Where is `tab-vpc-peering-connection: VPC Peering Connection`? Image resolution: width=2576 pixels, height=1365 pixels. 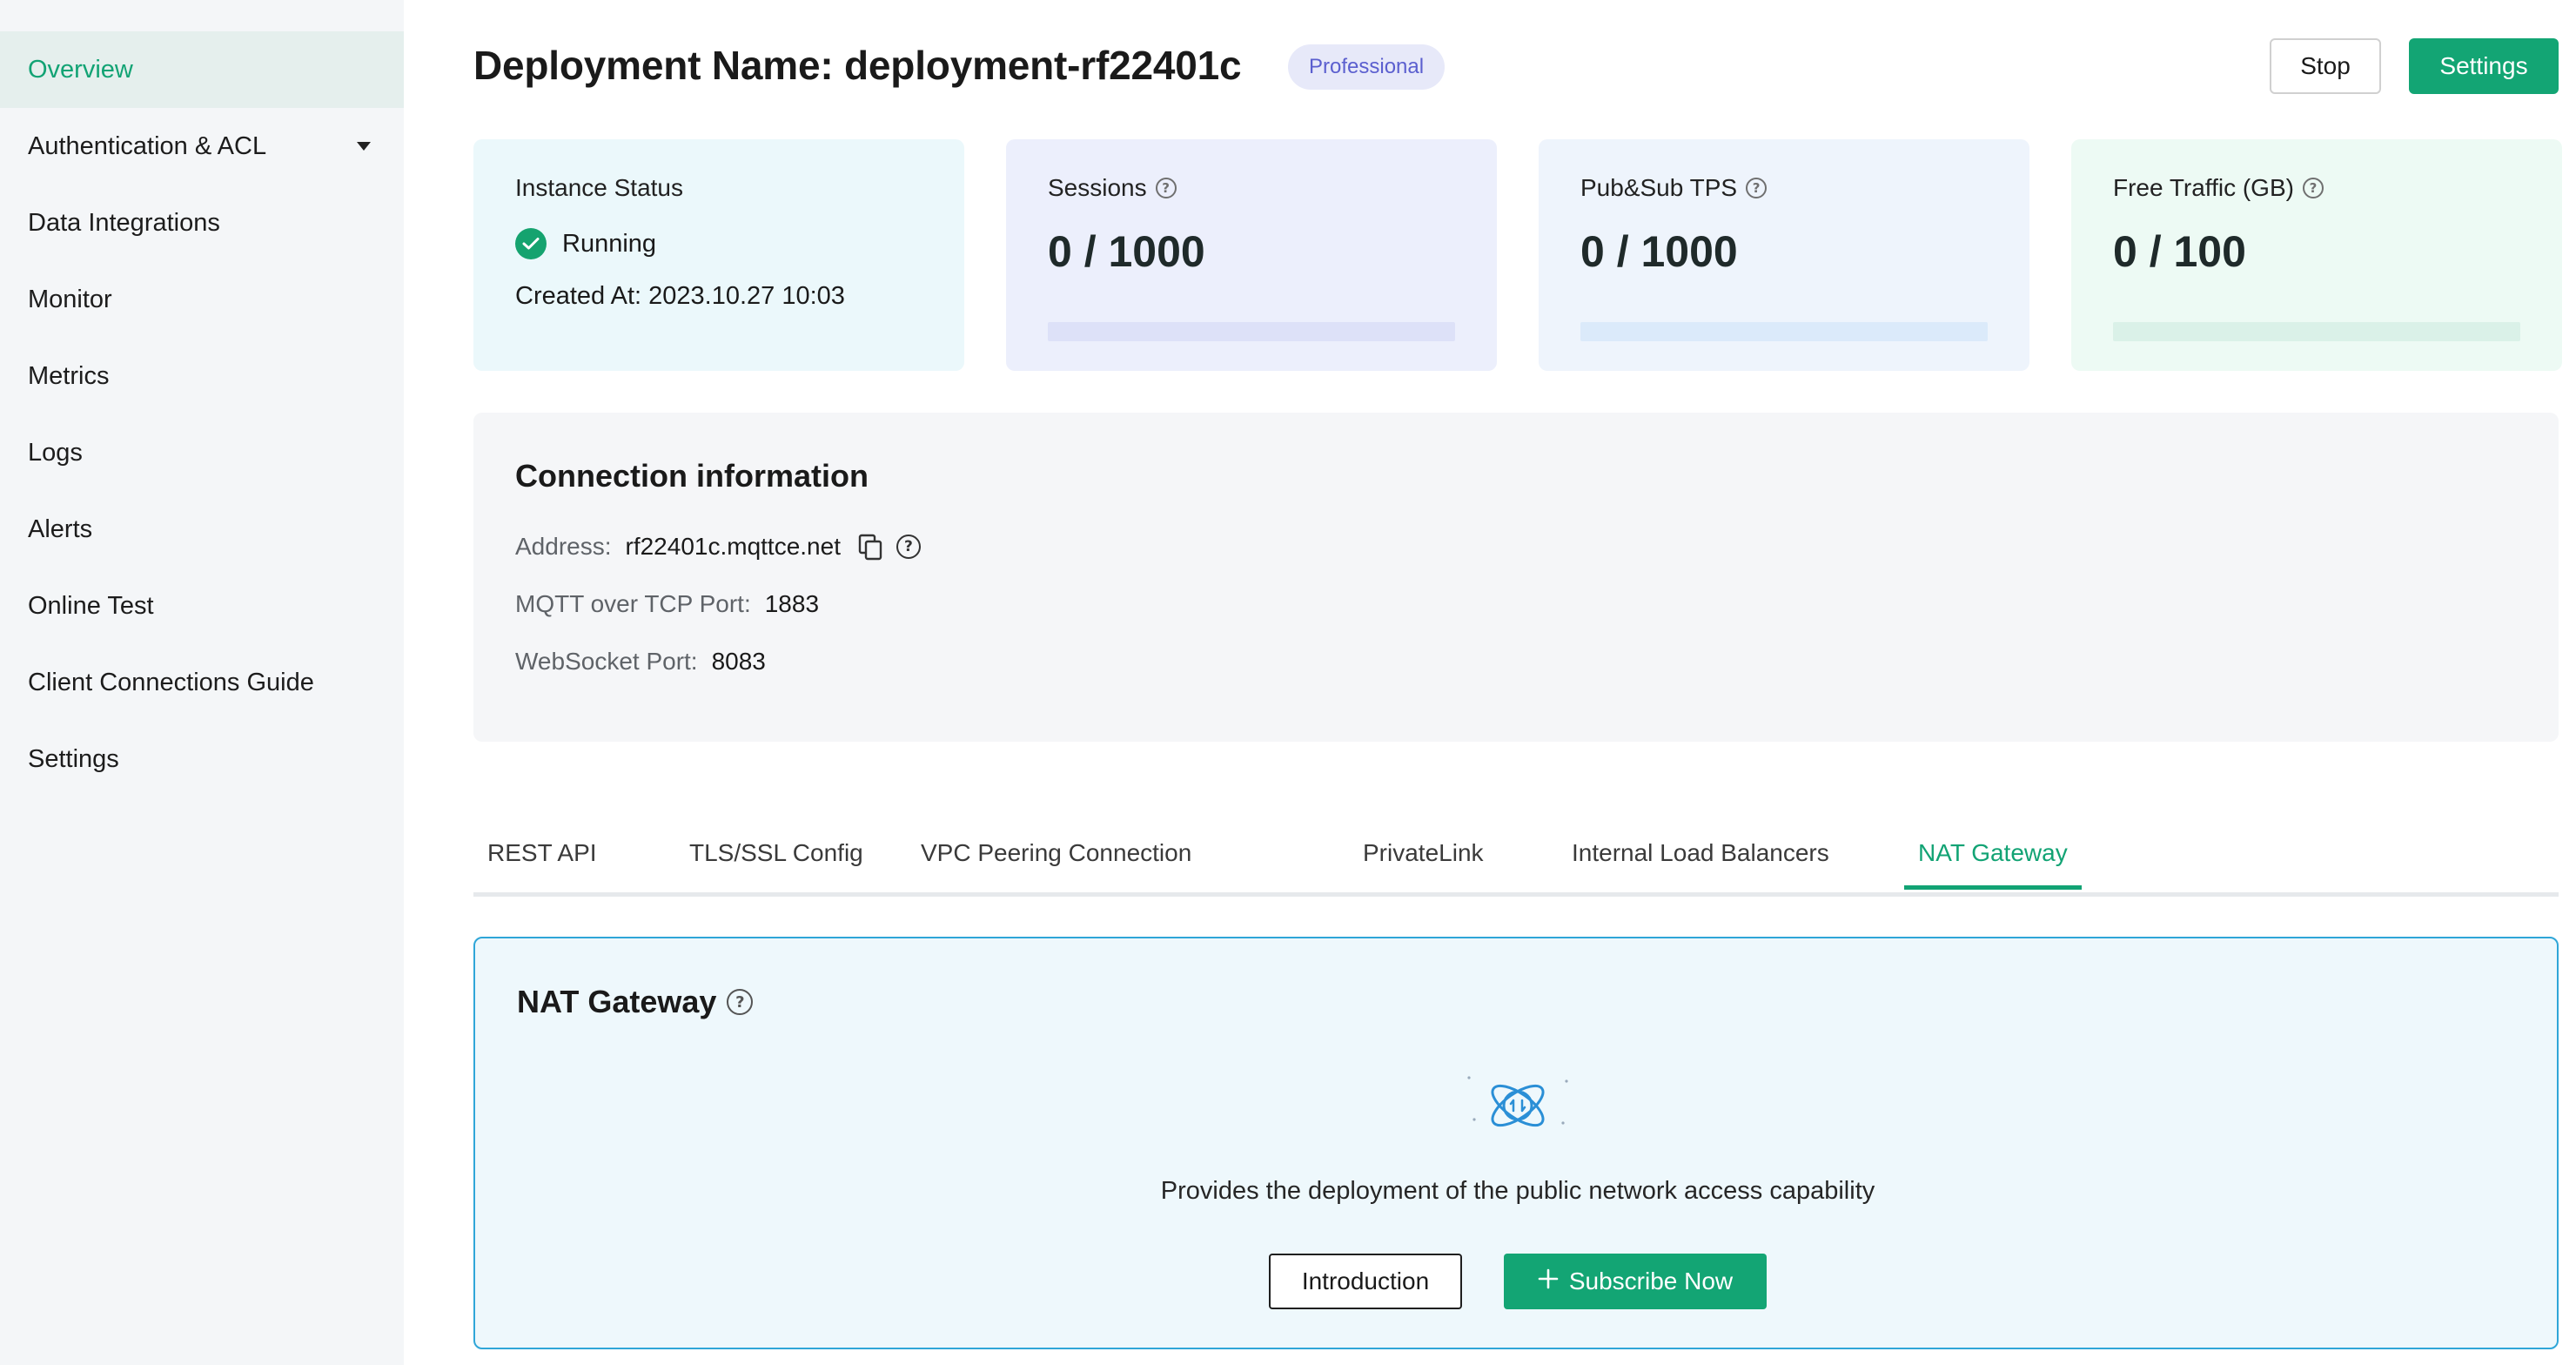
tab-vpc-peering-connection: VPC Peering Connection is located at coordinates (1056, 864).